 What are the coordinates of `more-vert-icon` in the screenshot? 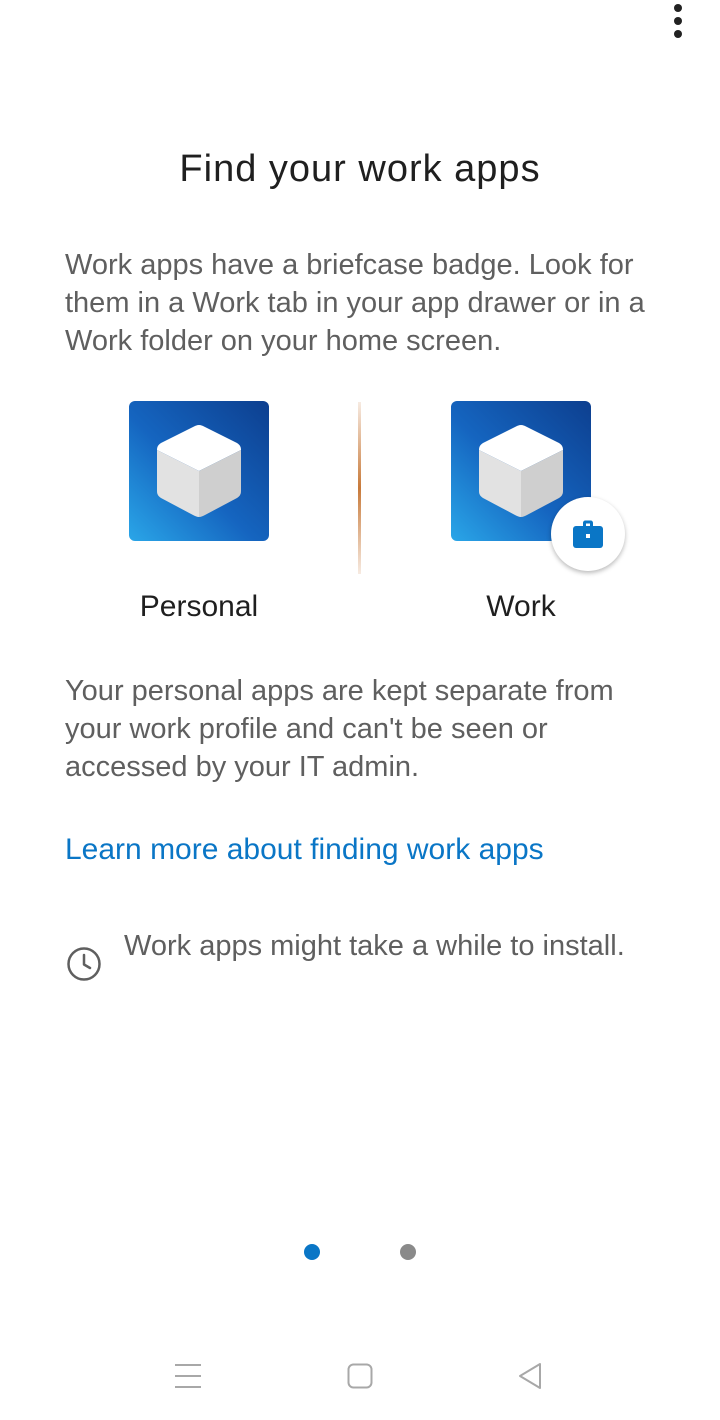 It's located at (678, 20).